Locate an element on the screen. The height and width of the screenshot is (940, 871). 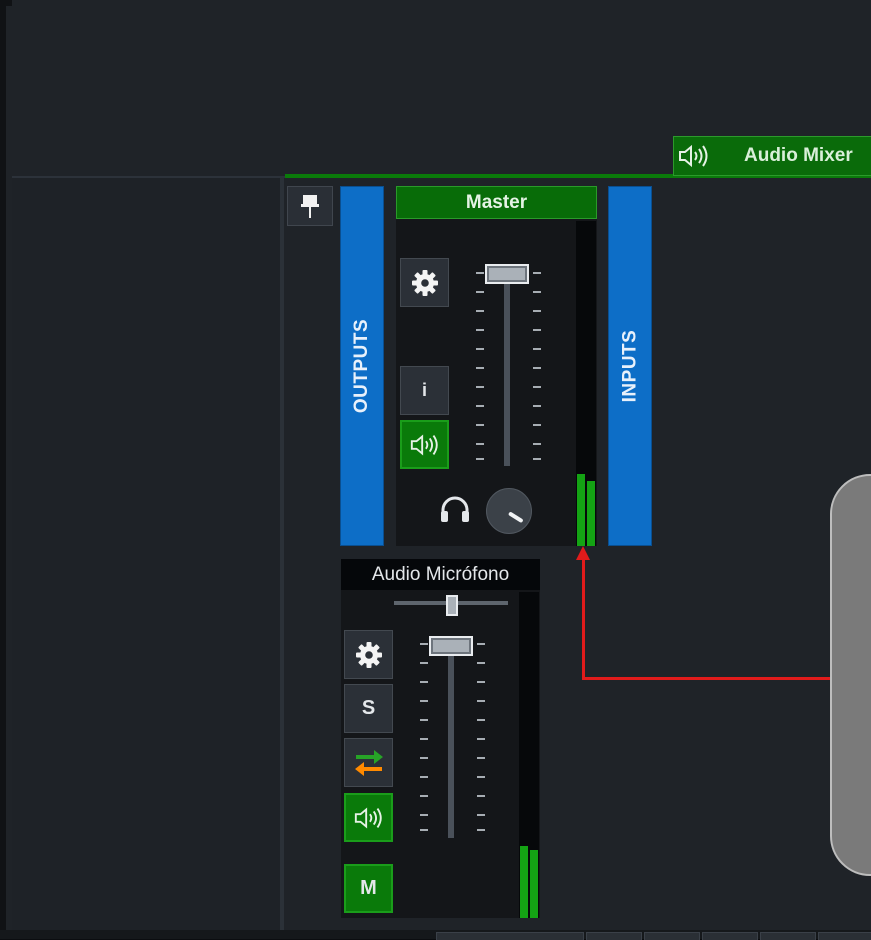
mic-solo-button: S is located at coordinates (368, 708).